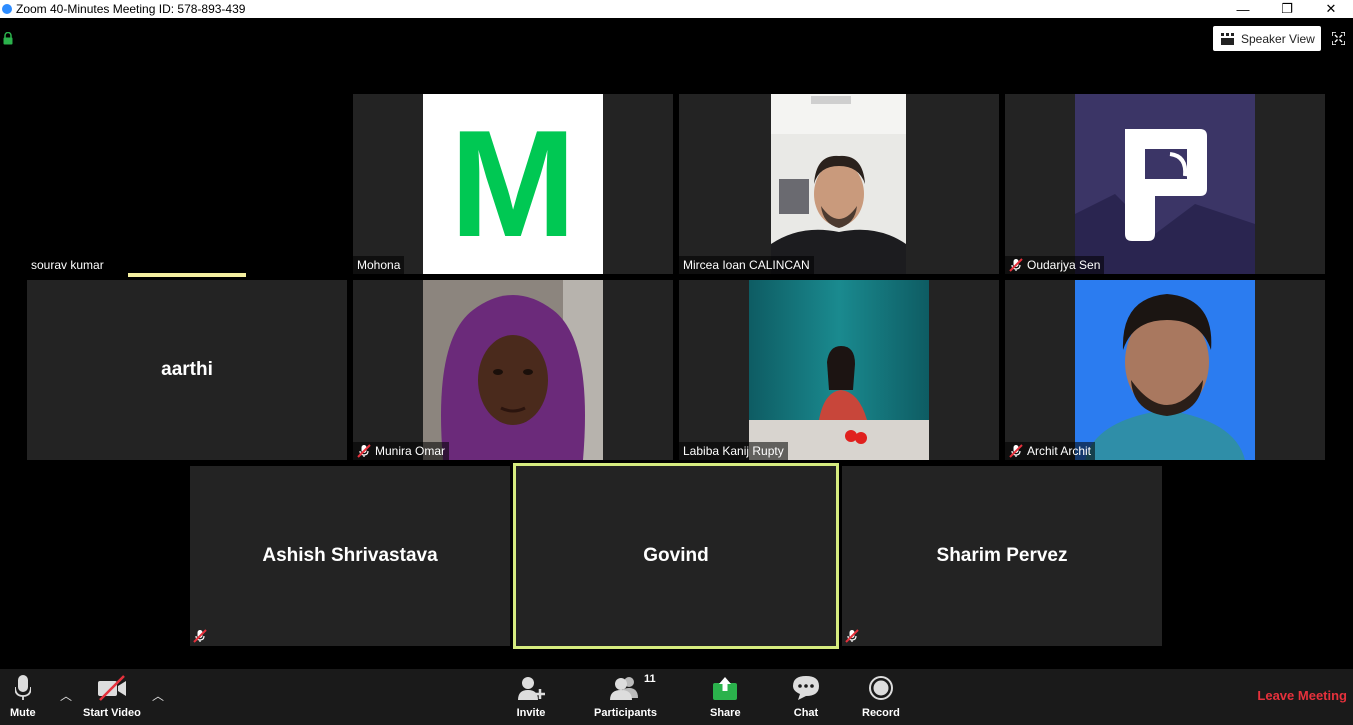 Image resolution: width=1353 pixels, height=725 pixels. Describe the element at coordinates (806, 713) in the screenshot. I see `chat-label: Chat` at that location.